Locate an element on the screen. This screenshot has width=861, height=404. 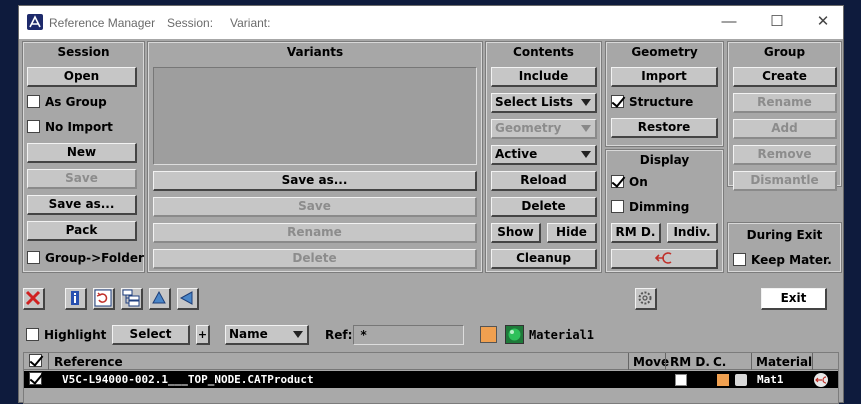
geometry-dropdown: Geometry is located at coordinates (544, 129).